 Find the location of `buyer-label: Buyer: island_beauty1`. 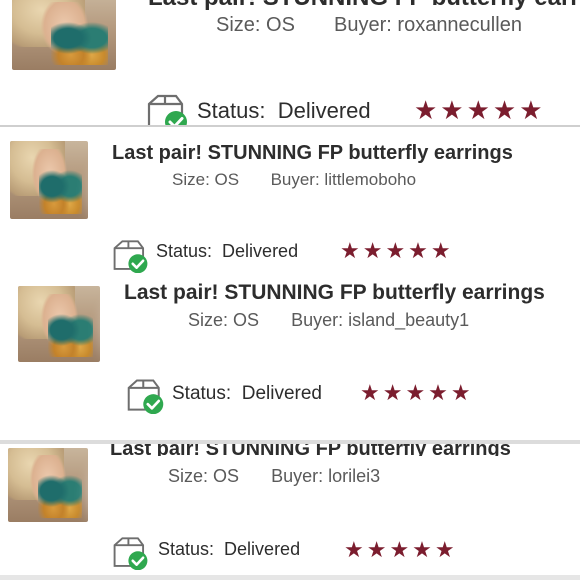

buyer-label: Buyer: island_beauty1 is located at coordinates (380, 320).